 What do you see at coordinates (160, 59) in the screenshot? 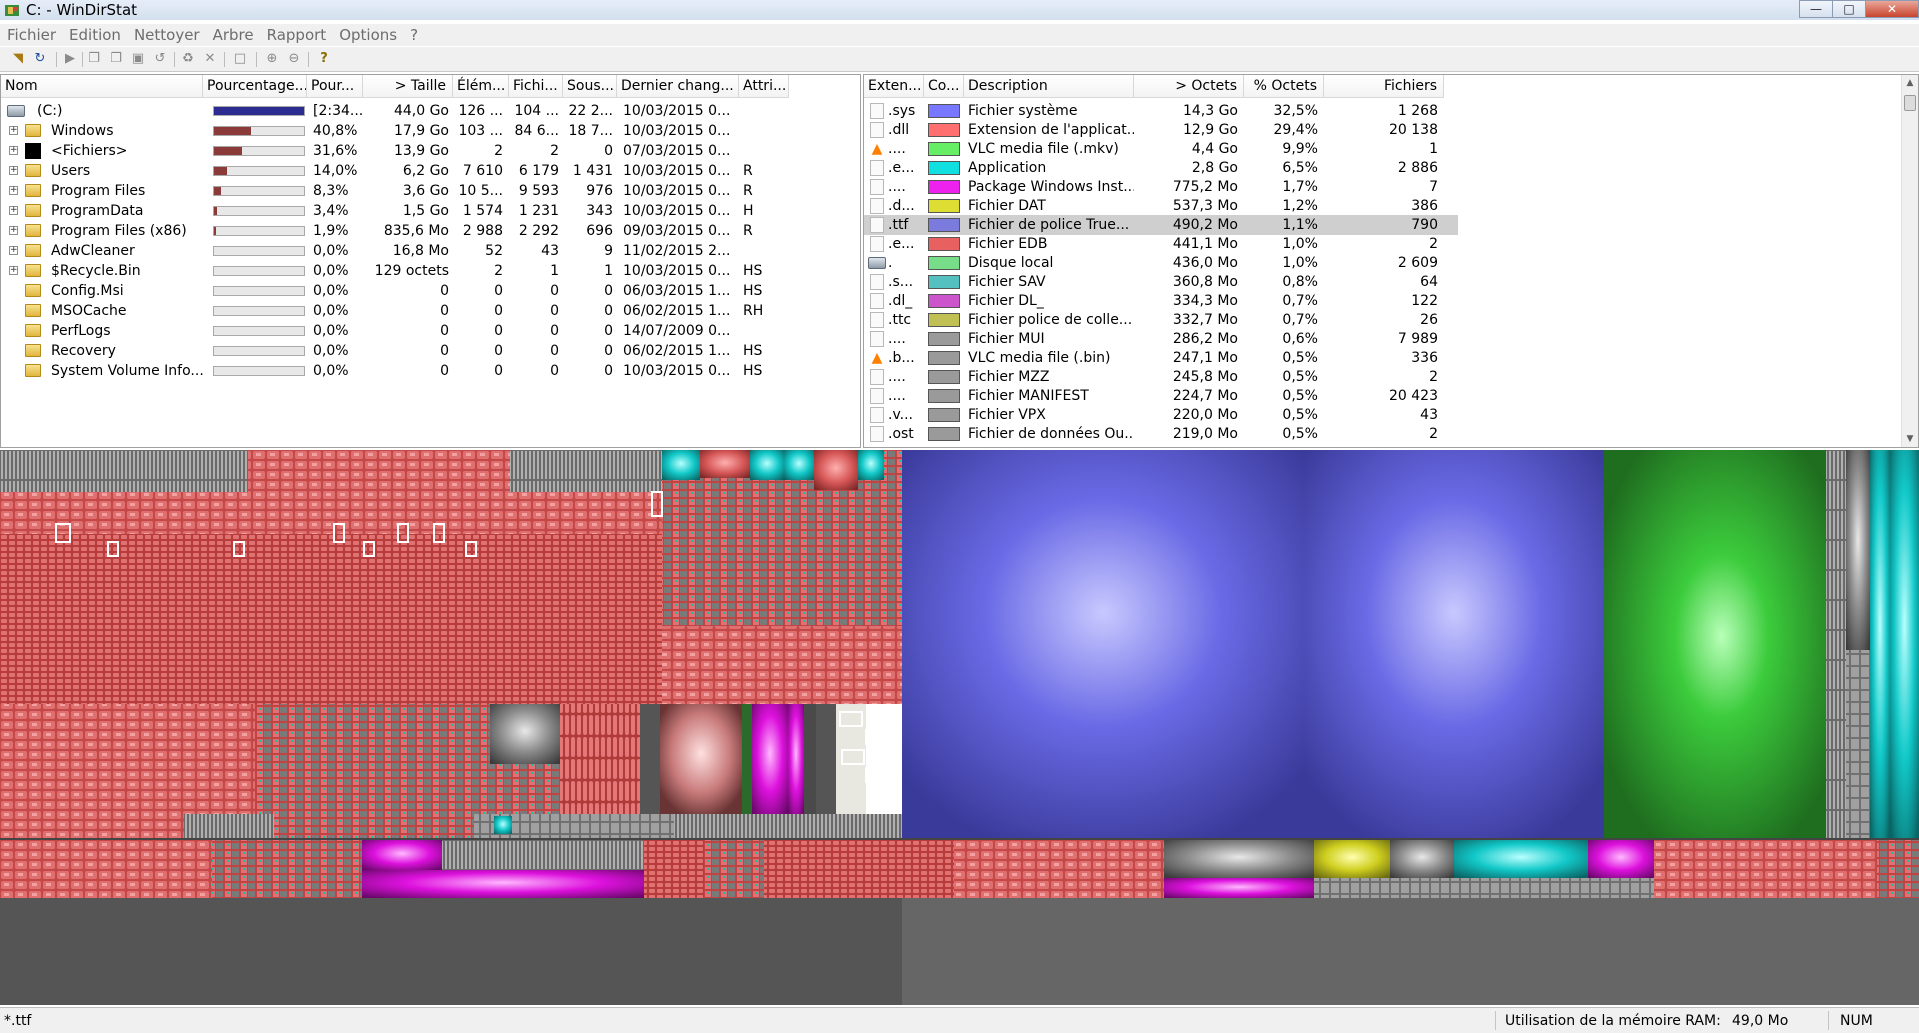
I see `refresh-selected-icon: ↺` at bounding box center [160, 59].